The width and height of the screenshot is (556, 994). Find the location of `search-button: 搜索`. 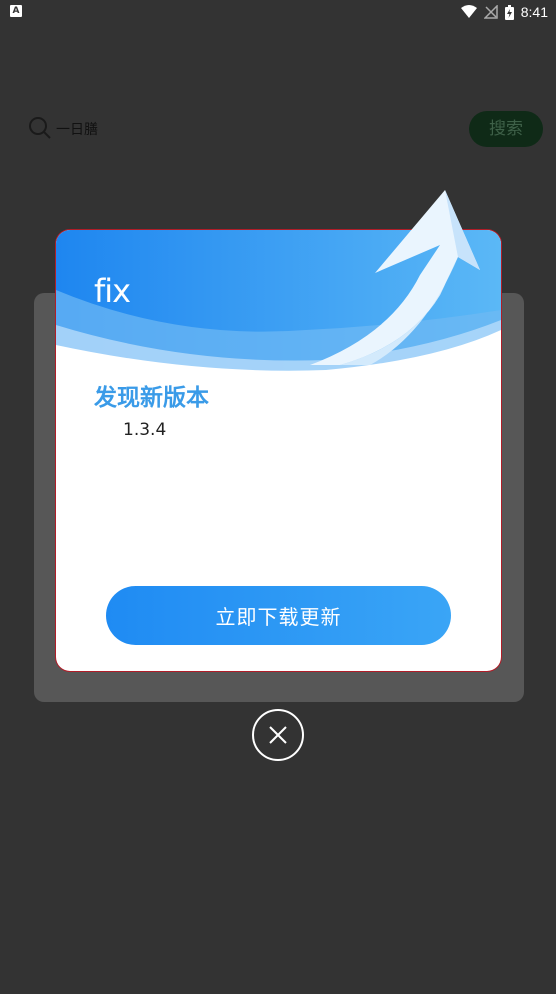

search-button: 搜索 is located at coordinates (506, 129).